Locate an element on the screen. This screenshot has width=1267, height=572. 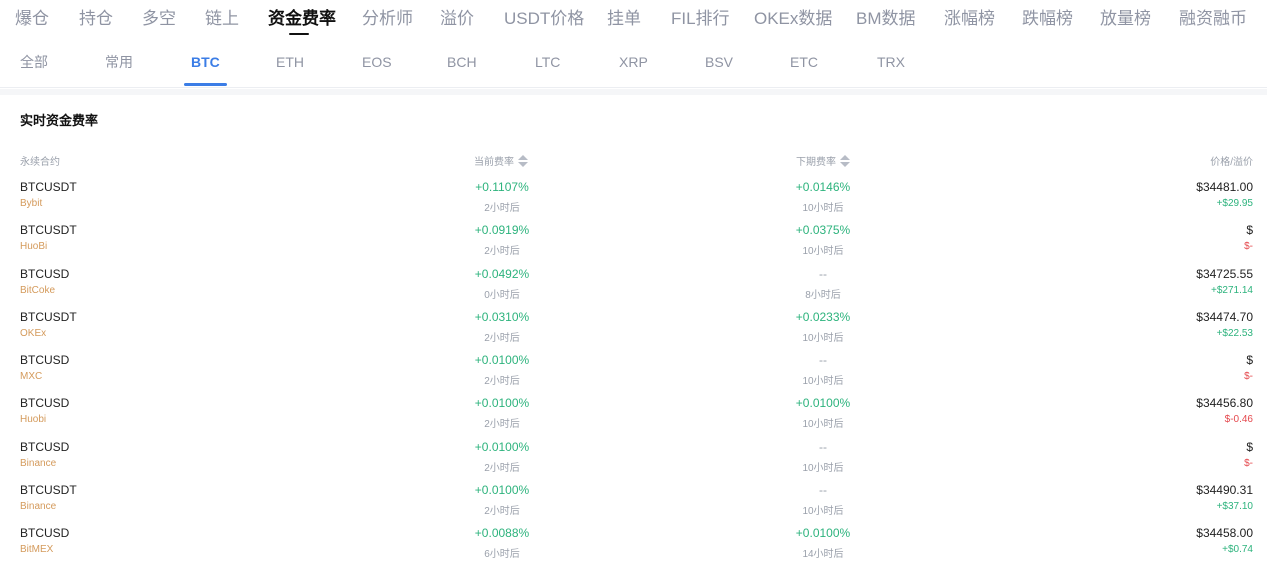
top-tab-fil-rank: FIL排行 is located at coordinates (700, 19).